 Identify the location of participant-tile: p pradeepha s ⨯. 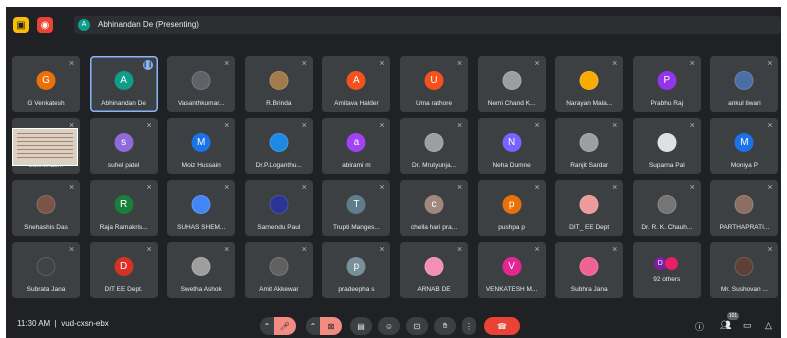
(356, 270).